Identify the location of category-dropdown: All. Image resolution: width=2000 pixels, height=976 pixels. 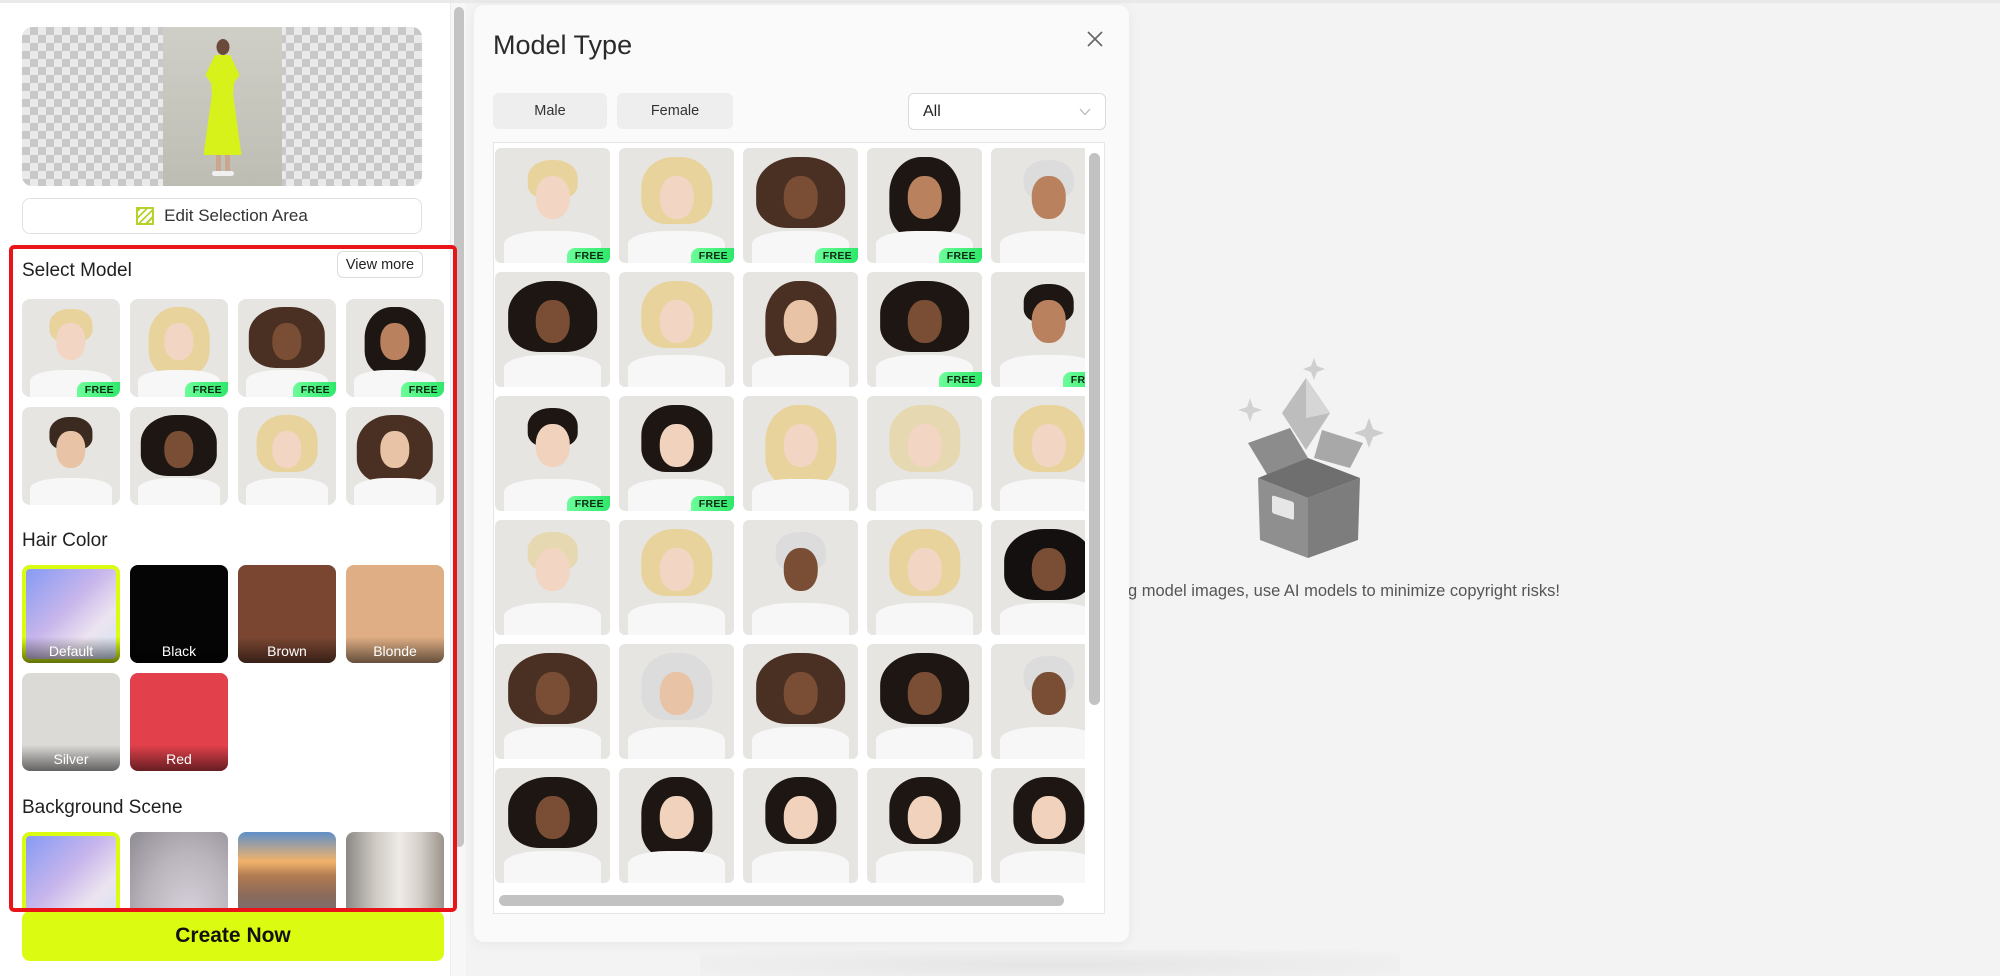
(1007, 111).